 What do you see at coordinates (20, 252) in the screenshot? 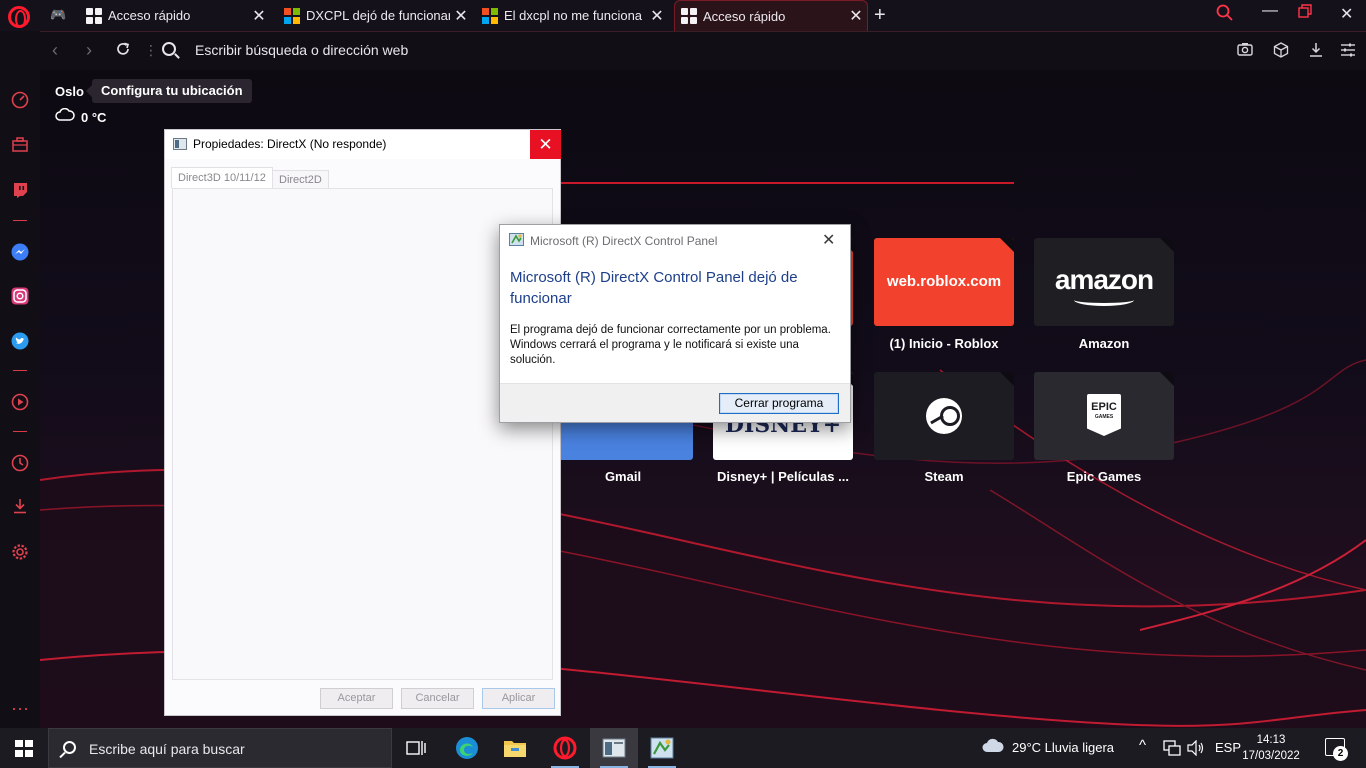
I see `messenger-icon` at bounding box center [20, 252].